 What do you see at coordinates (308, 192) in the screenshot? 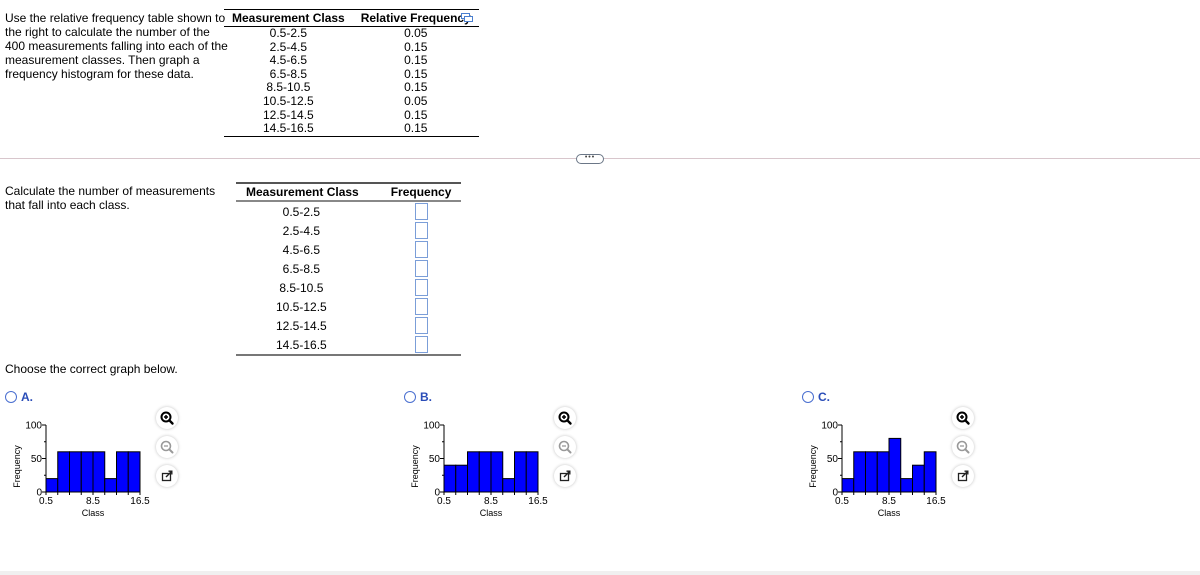
I see `col-header-class: Measurement Class` at bounding box center [308, 192].